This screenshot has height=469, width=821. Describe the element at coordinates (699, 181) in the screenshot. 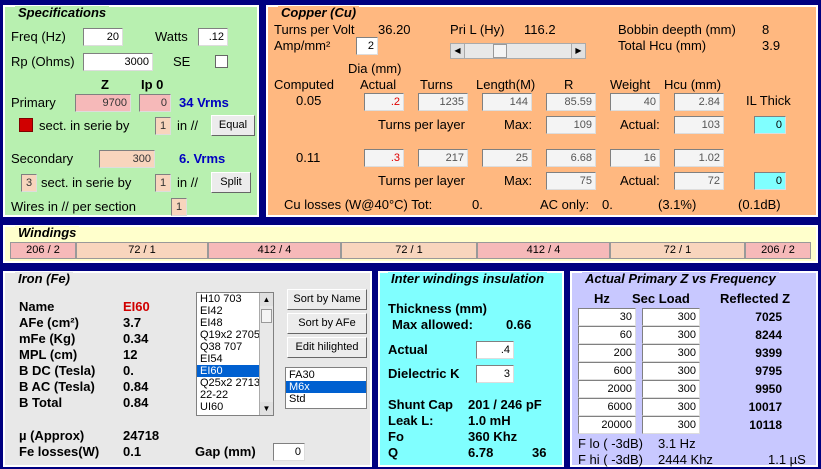

I see `secondary-actual-field: 72` at that location.